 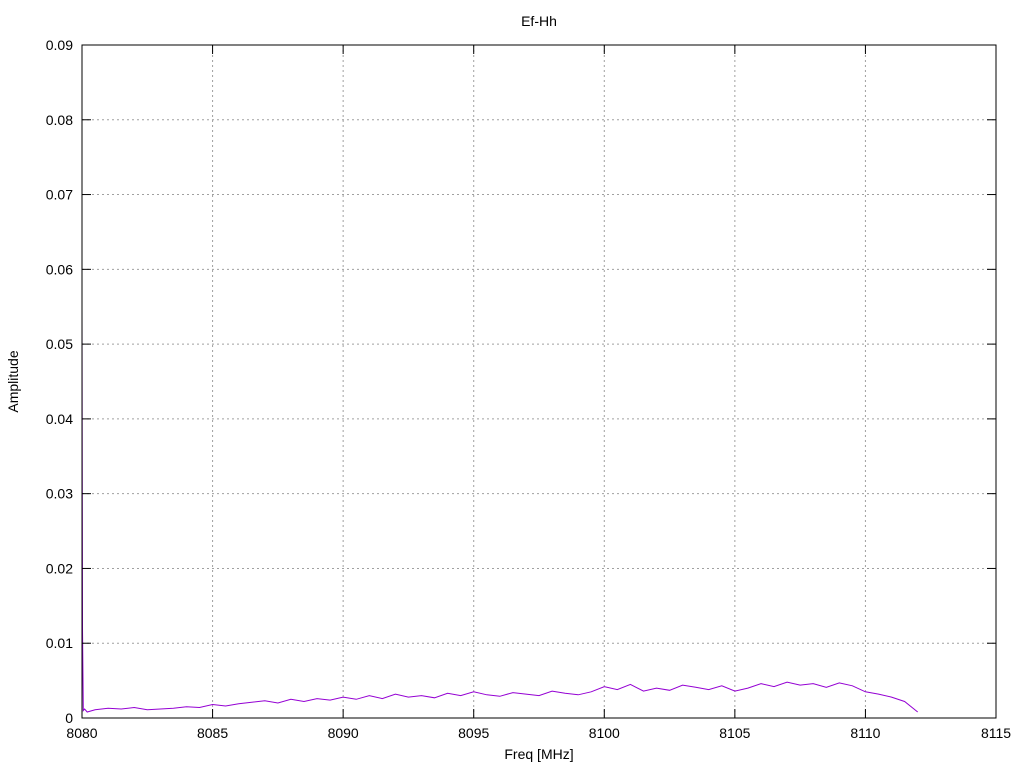 What do you see at coordinates (69, 718) in the screenshot?
I see `y-tick-label: 0` at bounding box center [69, 718].